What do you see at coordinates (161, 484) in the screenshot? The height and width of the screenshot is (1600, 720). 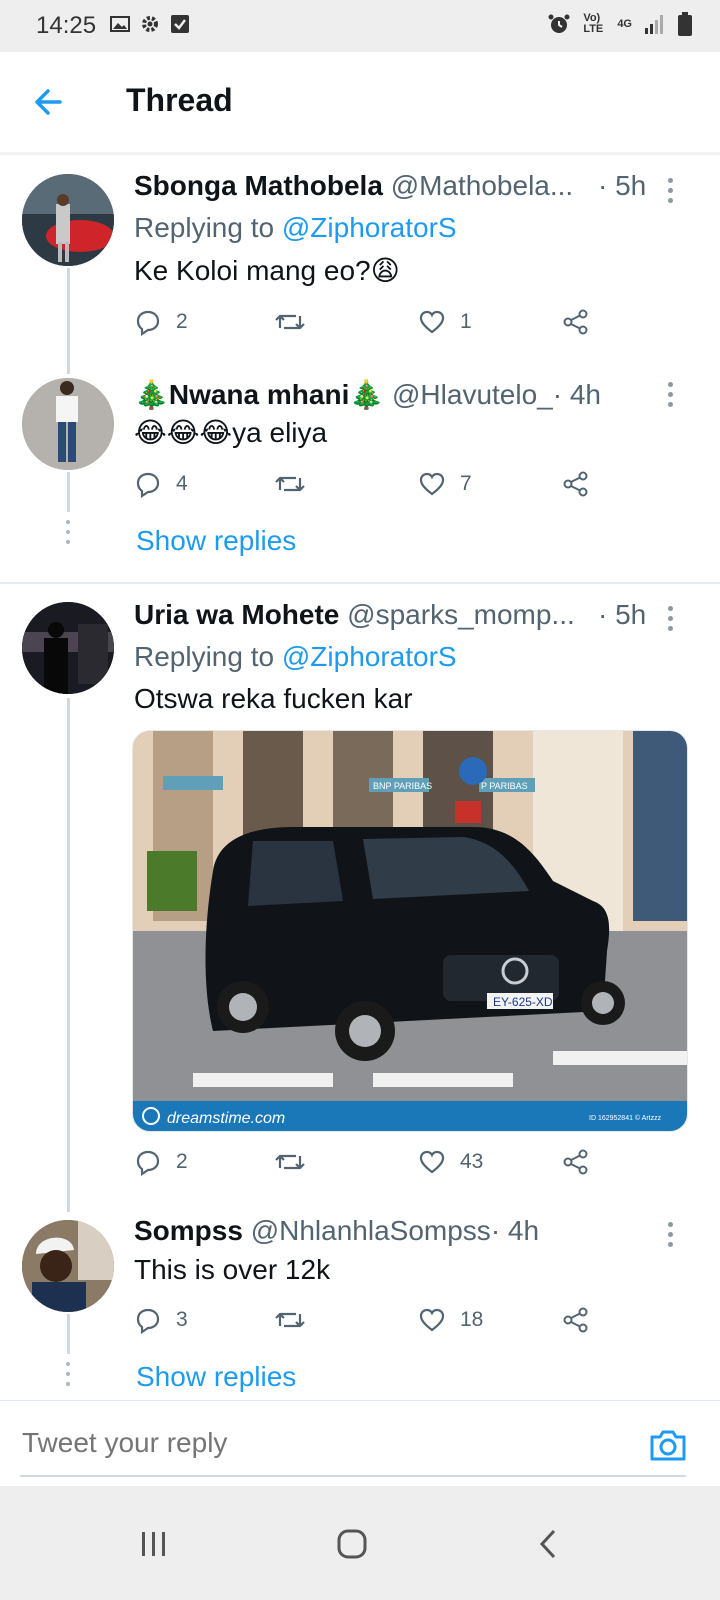 I see `reply-button: 4` at bounding box center [161, 484].